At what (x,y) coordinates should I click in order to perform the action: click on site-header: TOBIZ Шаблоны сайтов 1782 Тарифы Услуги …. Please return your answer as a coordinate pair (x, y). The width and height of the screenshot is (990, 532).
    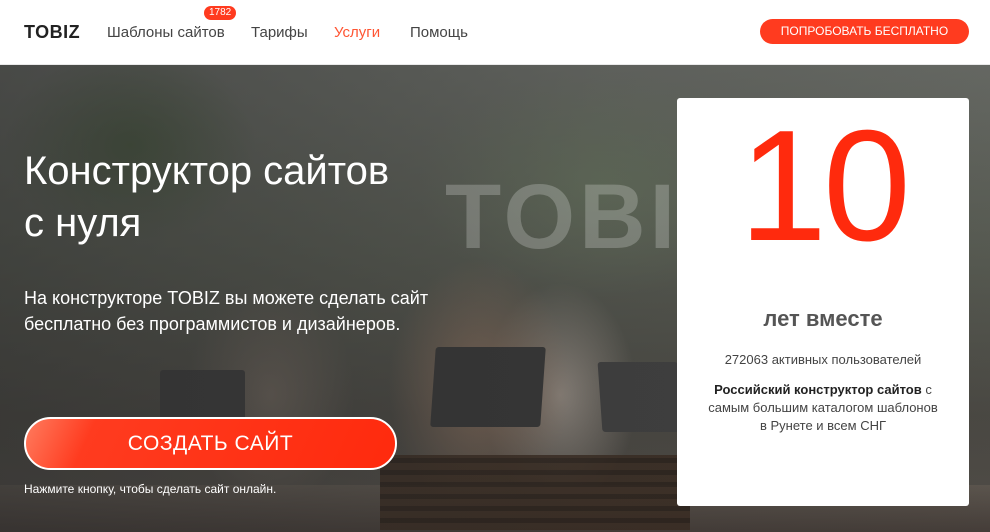
    Looking at the image, I should click on (495, 32).